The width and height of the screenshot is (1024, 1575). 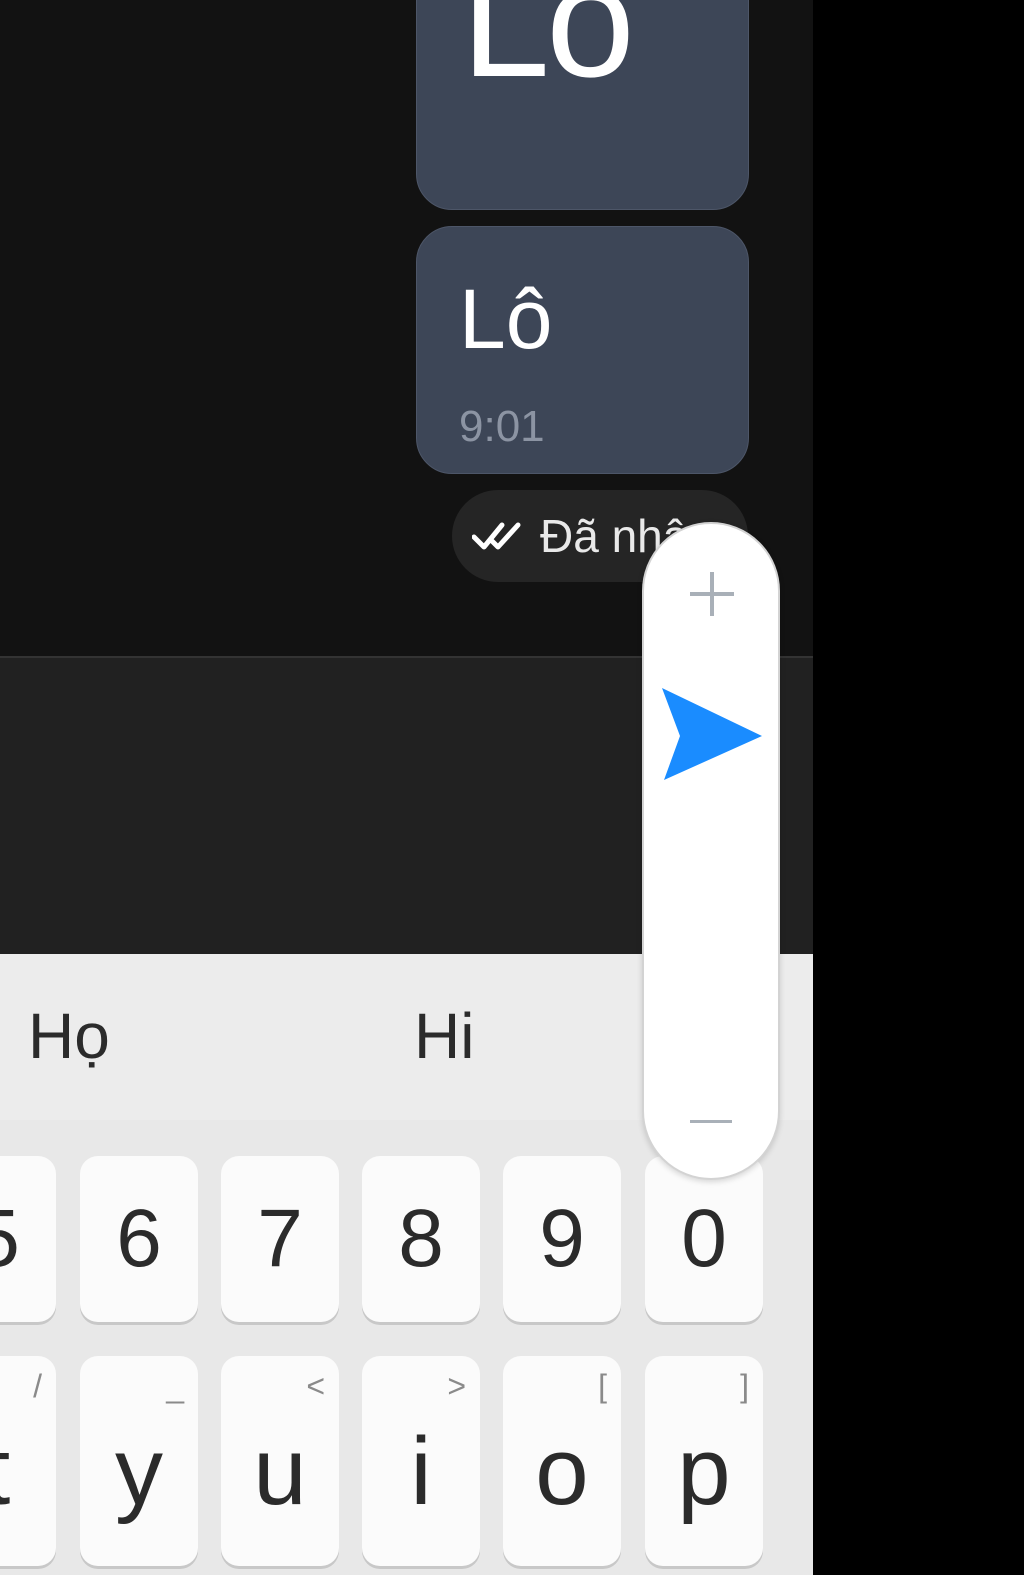 I want to click on key-8: 8, so click(x=421, y=1239).